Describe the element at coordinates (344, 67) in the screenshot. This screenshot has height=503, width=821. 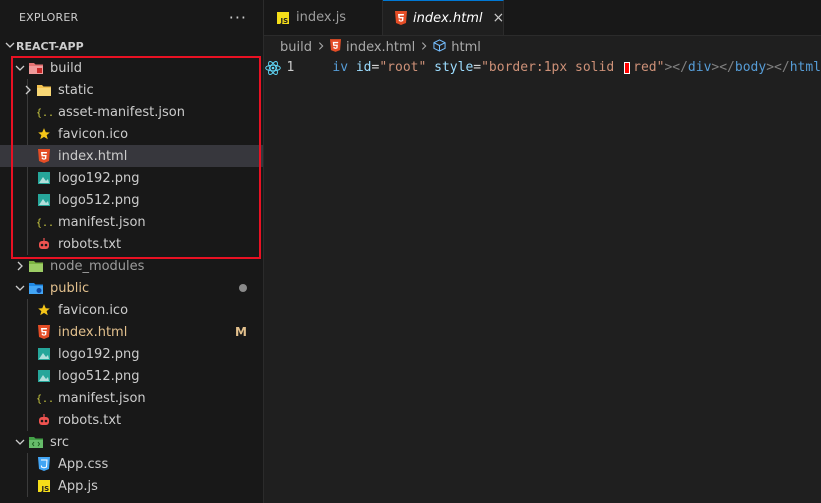
I see `code-token: iv` at that location.